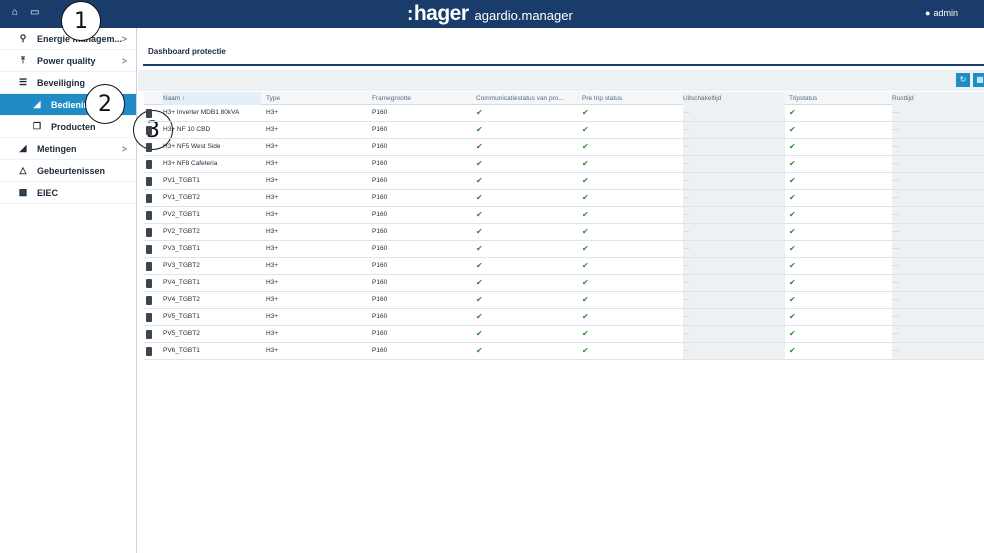 The height and width of the screenshot is (553, 984). I want to click on table-row: PV1_TGBT2 H3+ P160 ✔ ✔ — ✔ —, so click(564, 198).